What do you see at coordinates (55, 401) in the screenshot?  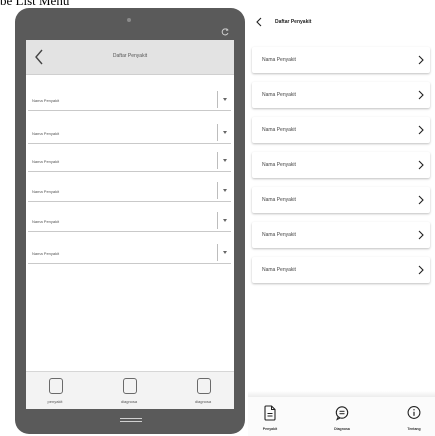 I see `nav-label: penyakit` at bounding box center [55, 401].